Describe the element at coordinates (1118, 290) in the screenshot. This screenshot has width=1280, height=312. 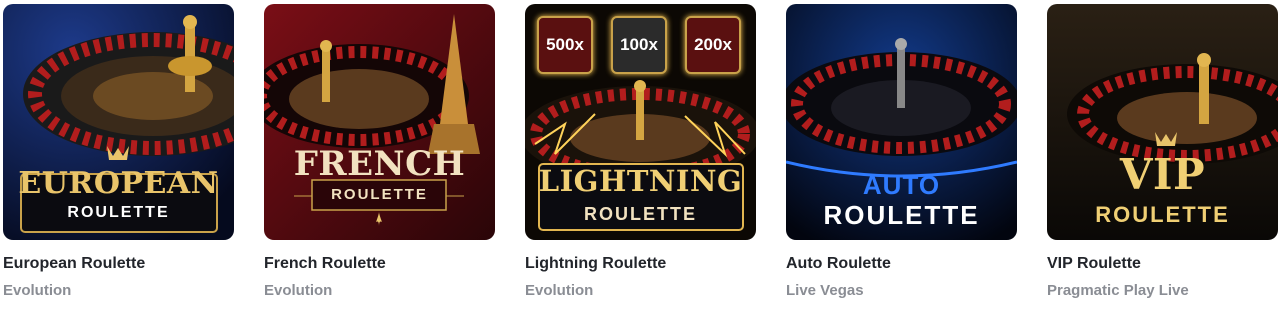
I see `game-provider: Pragmatic Play Live` at that location.